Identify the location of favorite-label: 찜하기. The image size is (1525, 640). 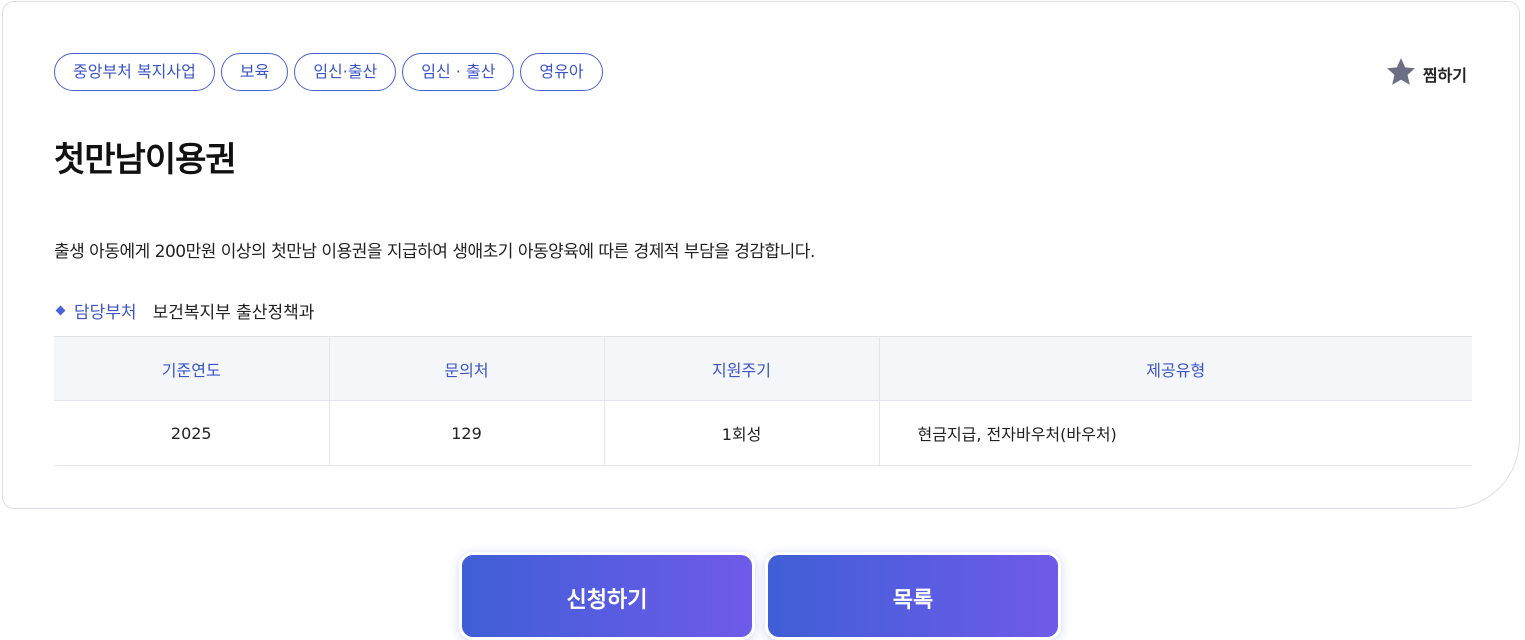
(1444, 75).